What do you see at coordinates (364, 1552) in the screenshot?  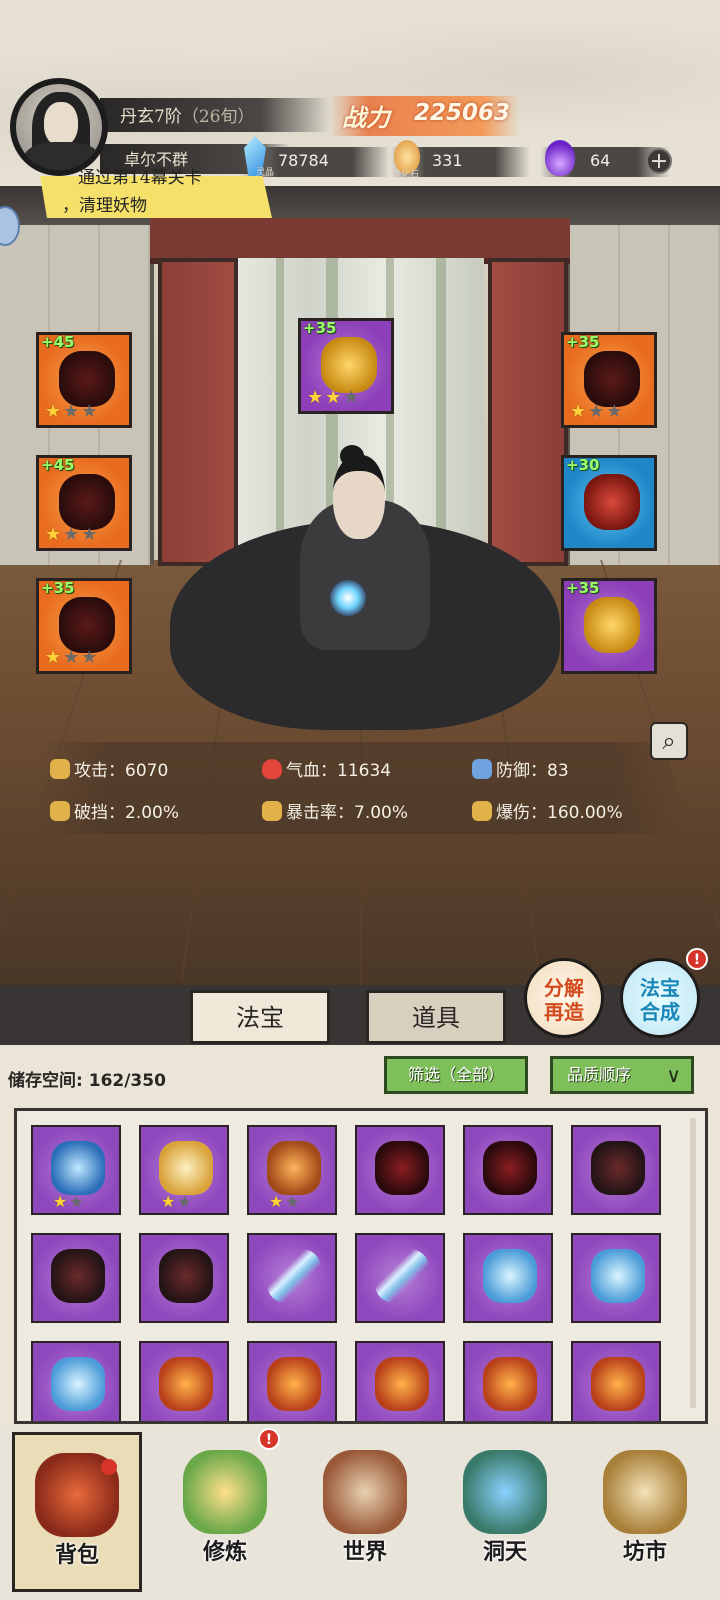 I see `nav-label: 世界` at bounding box center [364, 1552].